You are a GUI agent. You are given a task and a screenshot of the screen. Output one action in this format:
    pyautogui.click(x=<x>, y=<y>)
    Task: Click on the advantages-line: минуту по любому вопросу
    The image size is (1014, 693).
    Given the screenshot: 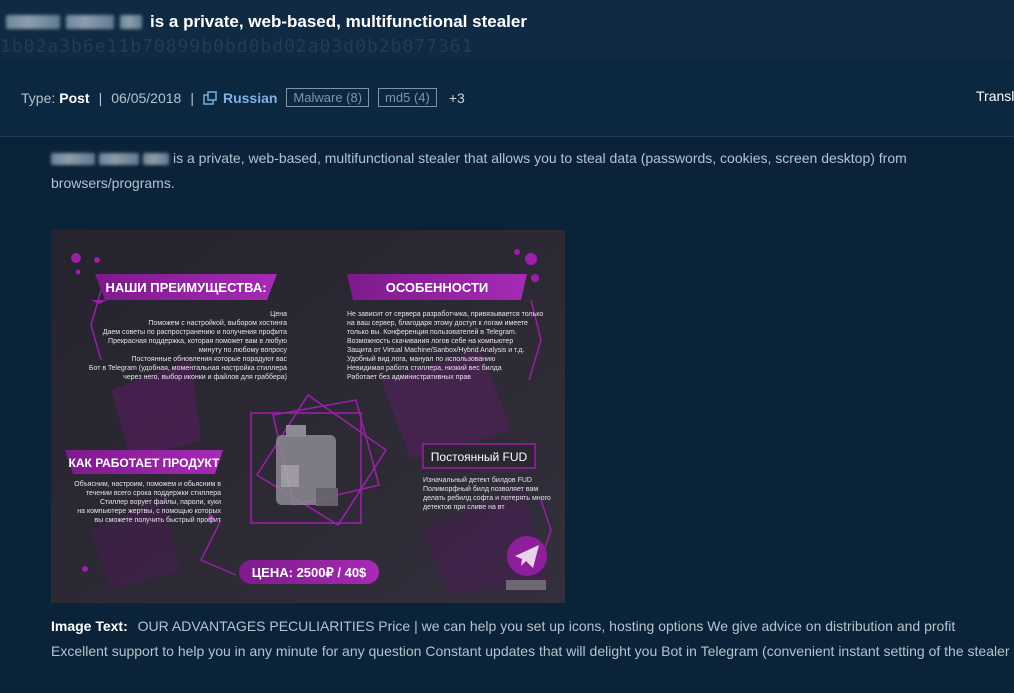 What is the action you would take?
    pyautogui.click(x=243, y=350)
    